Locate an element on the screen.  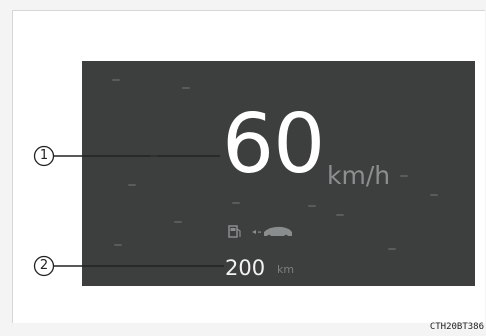
callout-1-label: 1 is located at coordinates (44, 155).